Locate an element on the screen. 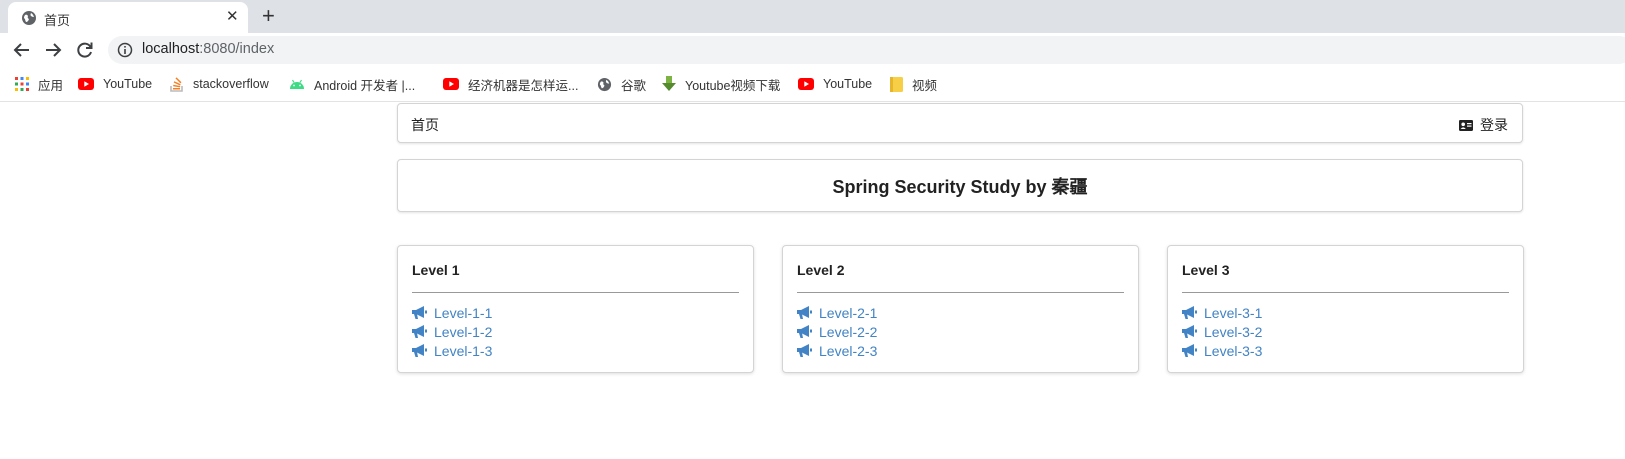  level-3-card: Level 3 Level-3-1 Level-3-2 Level-3-3 is located at coordinates (1345, 309).